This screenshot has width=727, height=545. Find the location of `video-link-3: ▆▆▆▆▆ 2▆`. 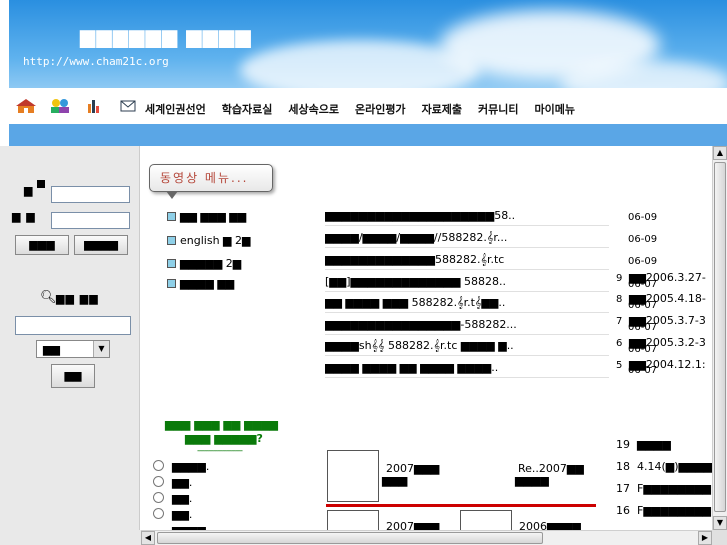

video-link-3: ▆▆▆▆▆ 2▆ is located at coordinates (204, 263).